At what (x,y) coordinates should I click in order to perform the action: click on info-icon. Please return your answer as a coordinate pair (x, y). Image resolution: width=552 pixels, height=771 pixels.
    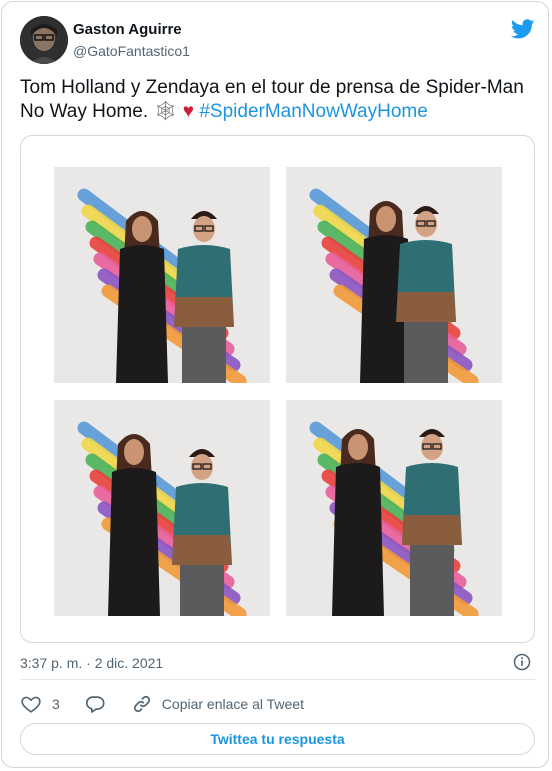
    Looking at the image, I should click on (522, 662).